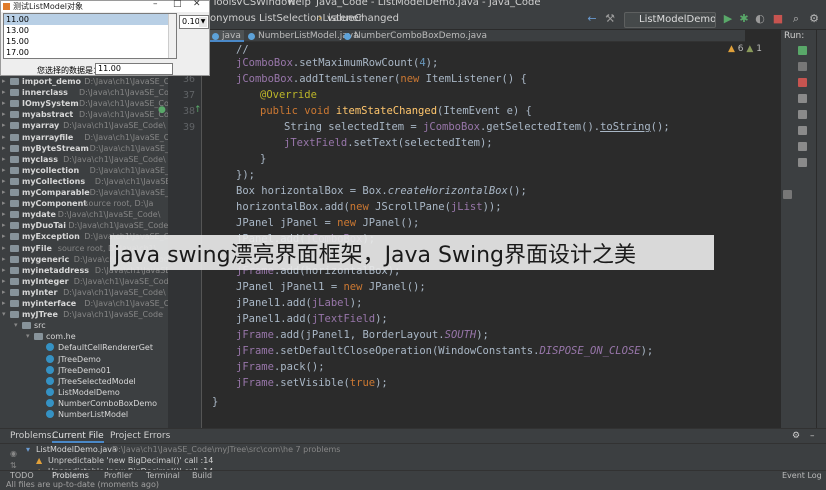  Describe the element at coordinates (198, 110) in the screenshot. I see `implements-icon: ↑` at that location.